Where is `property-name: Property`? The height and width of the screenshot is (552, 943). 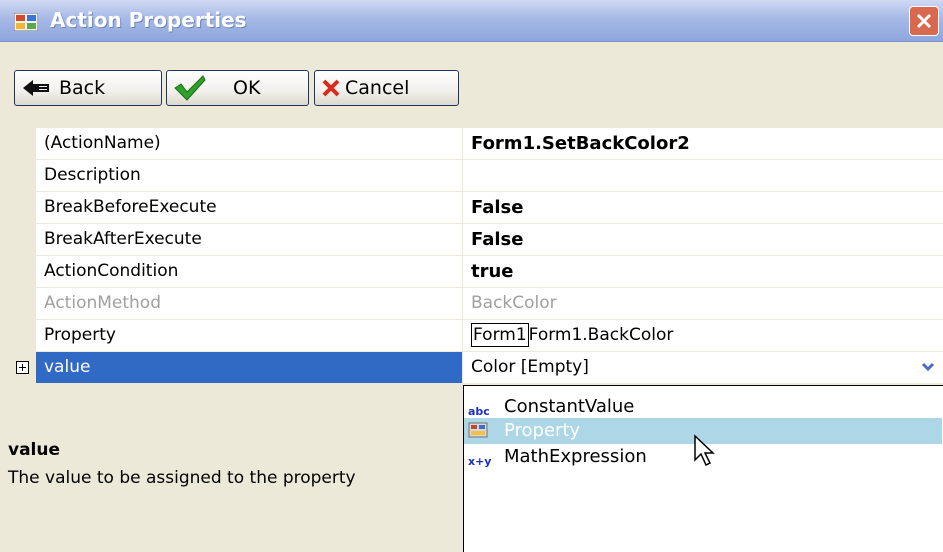 property-name: Property is located at coordinates (249, 336).